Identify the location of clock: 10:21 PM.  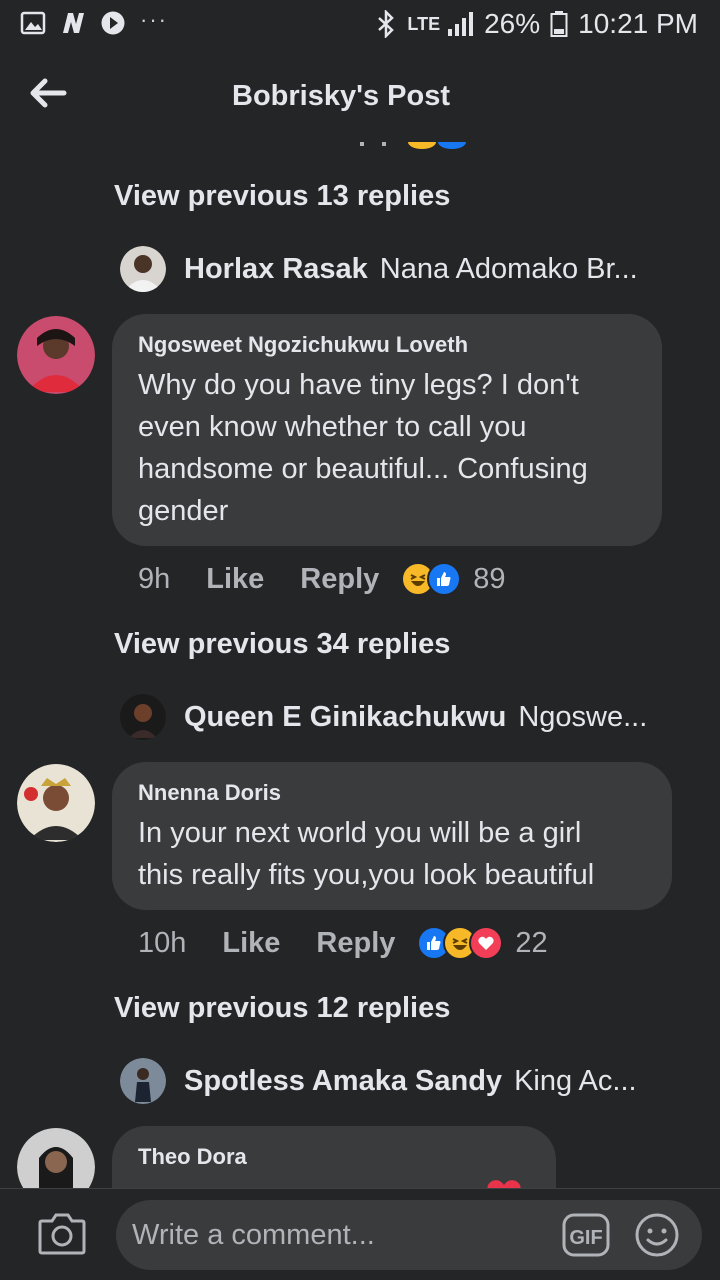
(638, 23).